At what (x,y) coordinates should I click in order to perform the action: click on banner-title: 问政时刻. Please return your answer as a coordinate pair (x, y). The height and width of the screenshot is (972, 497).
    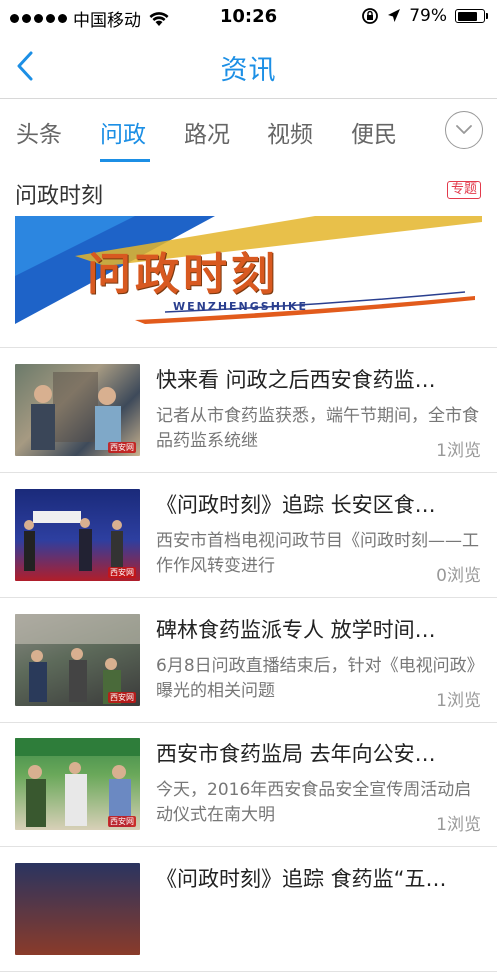
    Looking at the image, I should click on (183, 274).